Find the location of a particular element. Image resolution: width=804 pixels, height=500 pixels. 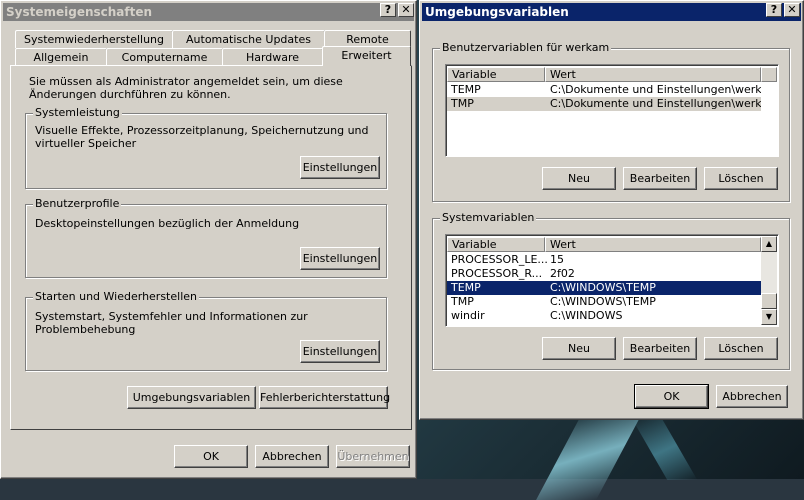

system-edit-button: Bearbeiten is located at coordinates (660, 348).